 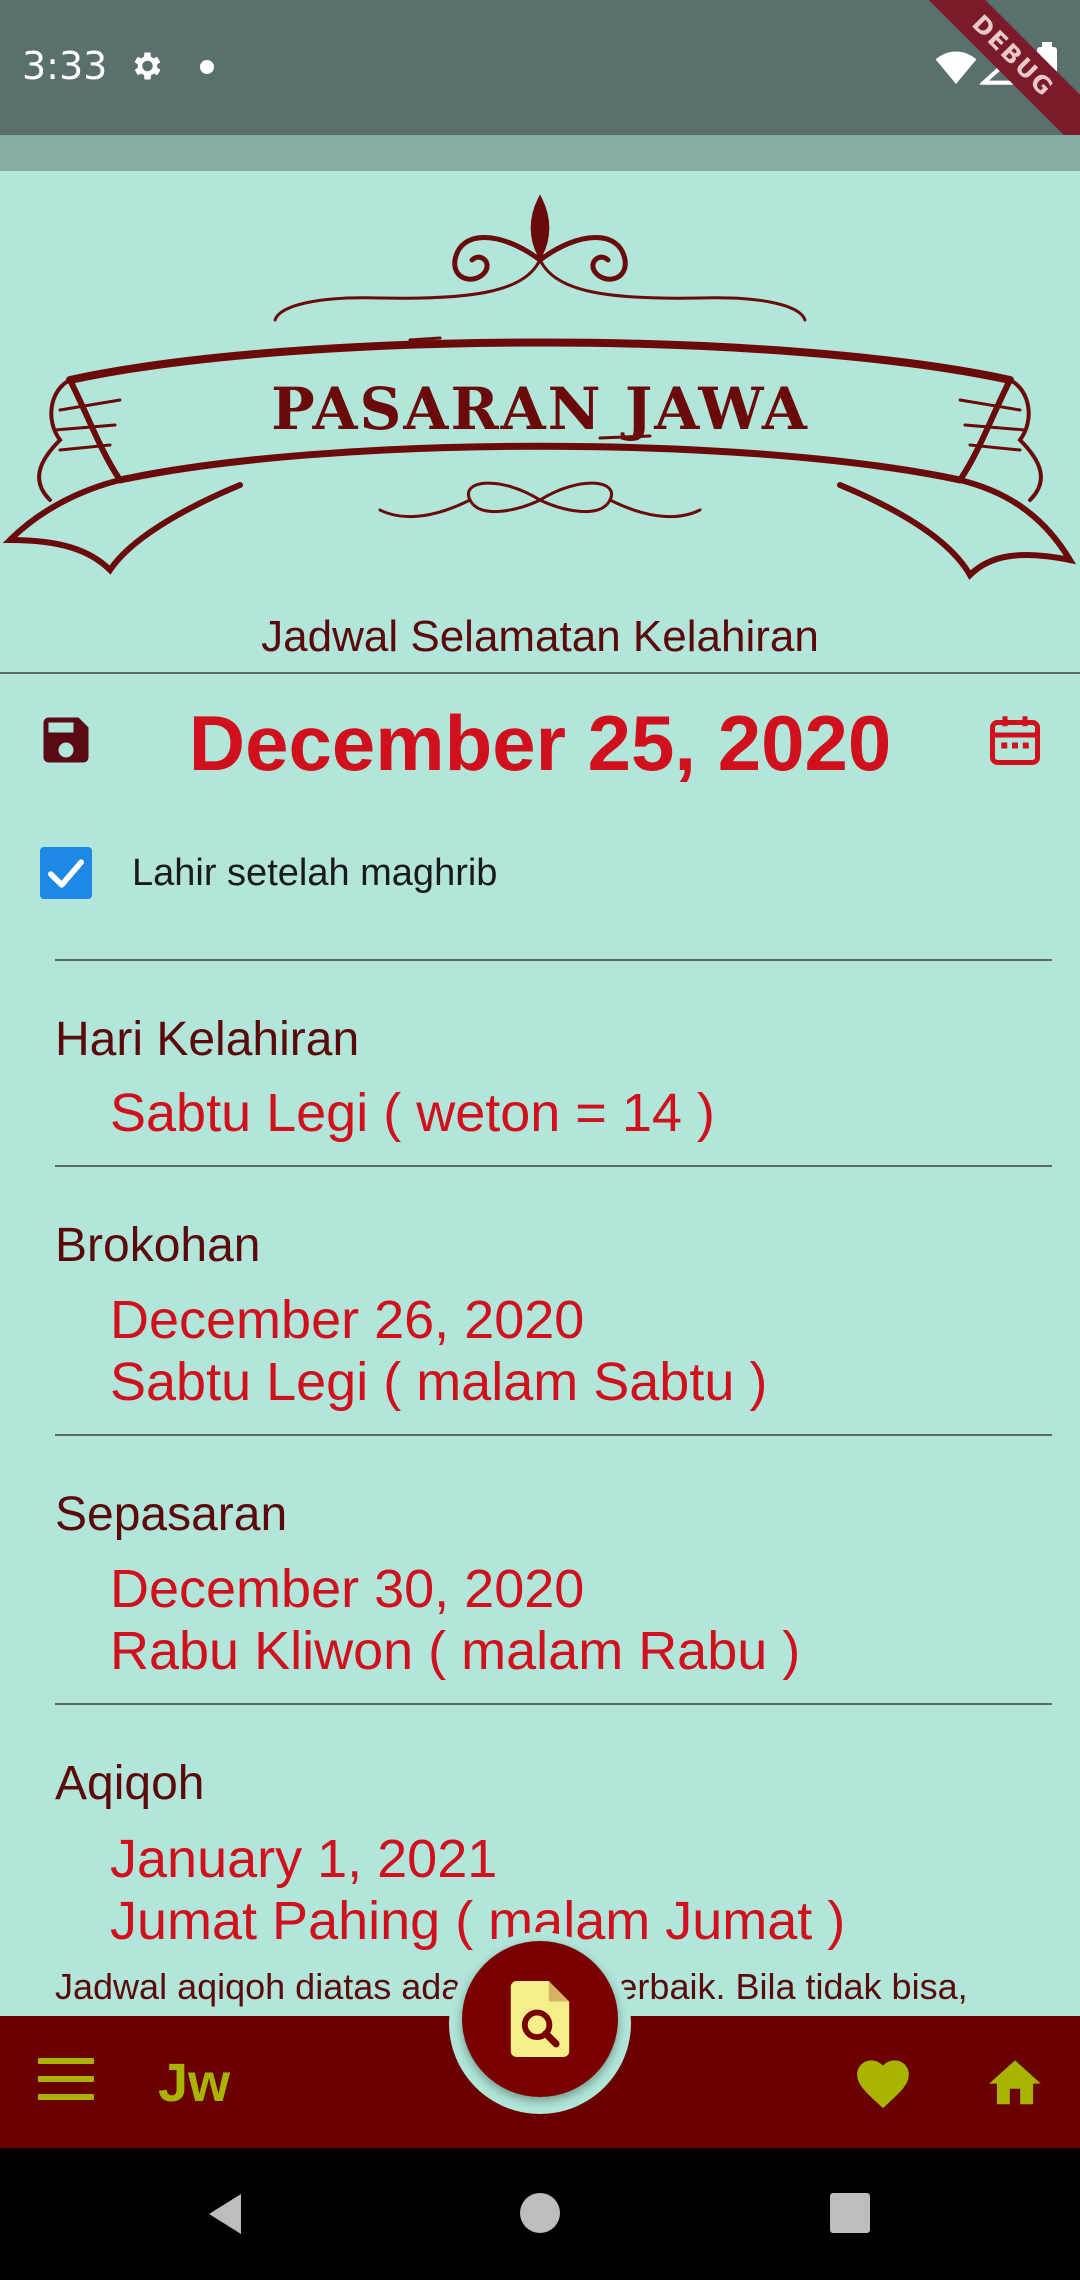 What do you see at coordinates (455, 1651) in the screenshot?
I see `section-day-sepasaran: Rabu Kliwon ( malam Rabu )` at bounding box center [455, 1651].